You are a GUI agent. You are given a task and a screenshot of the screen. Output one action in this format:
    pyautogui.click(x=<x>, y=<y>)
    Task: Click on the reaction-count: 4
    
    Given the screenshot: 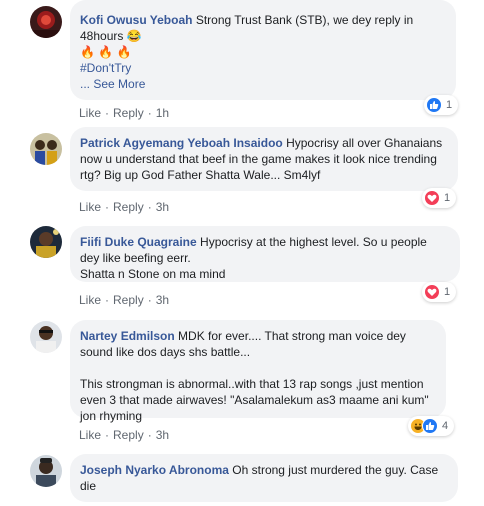 What is the action you would take?
    pyautogui.click(x=445, y=426)
    